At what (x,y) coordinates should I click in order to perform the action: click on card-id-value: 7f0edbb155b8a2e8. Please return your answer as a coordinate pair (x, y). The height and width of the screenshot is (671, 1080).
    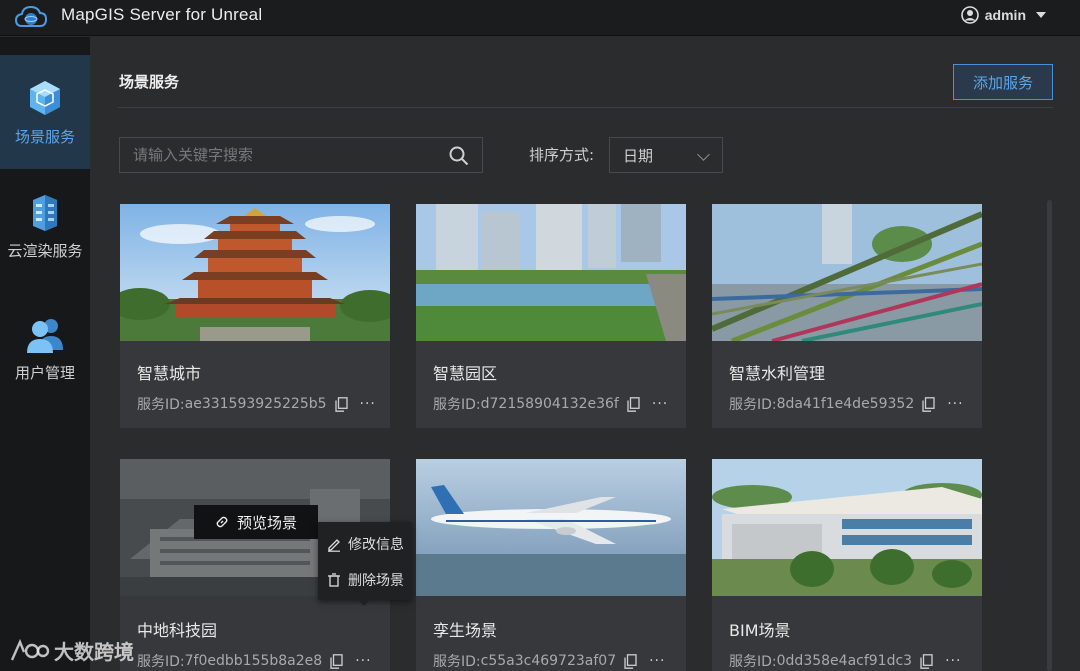
    Looking at the image, I should click on (253, 661).